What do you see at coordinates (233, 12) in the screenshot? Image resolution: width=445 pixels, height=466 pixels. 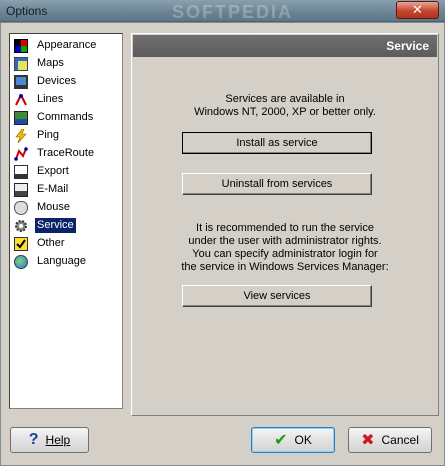 I see `watermark: SOFTPEDIA` at bounding box center [233, 12].